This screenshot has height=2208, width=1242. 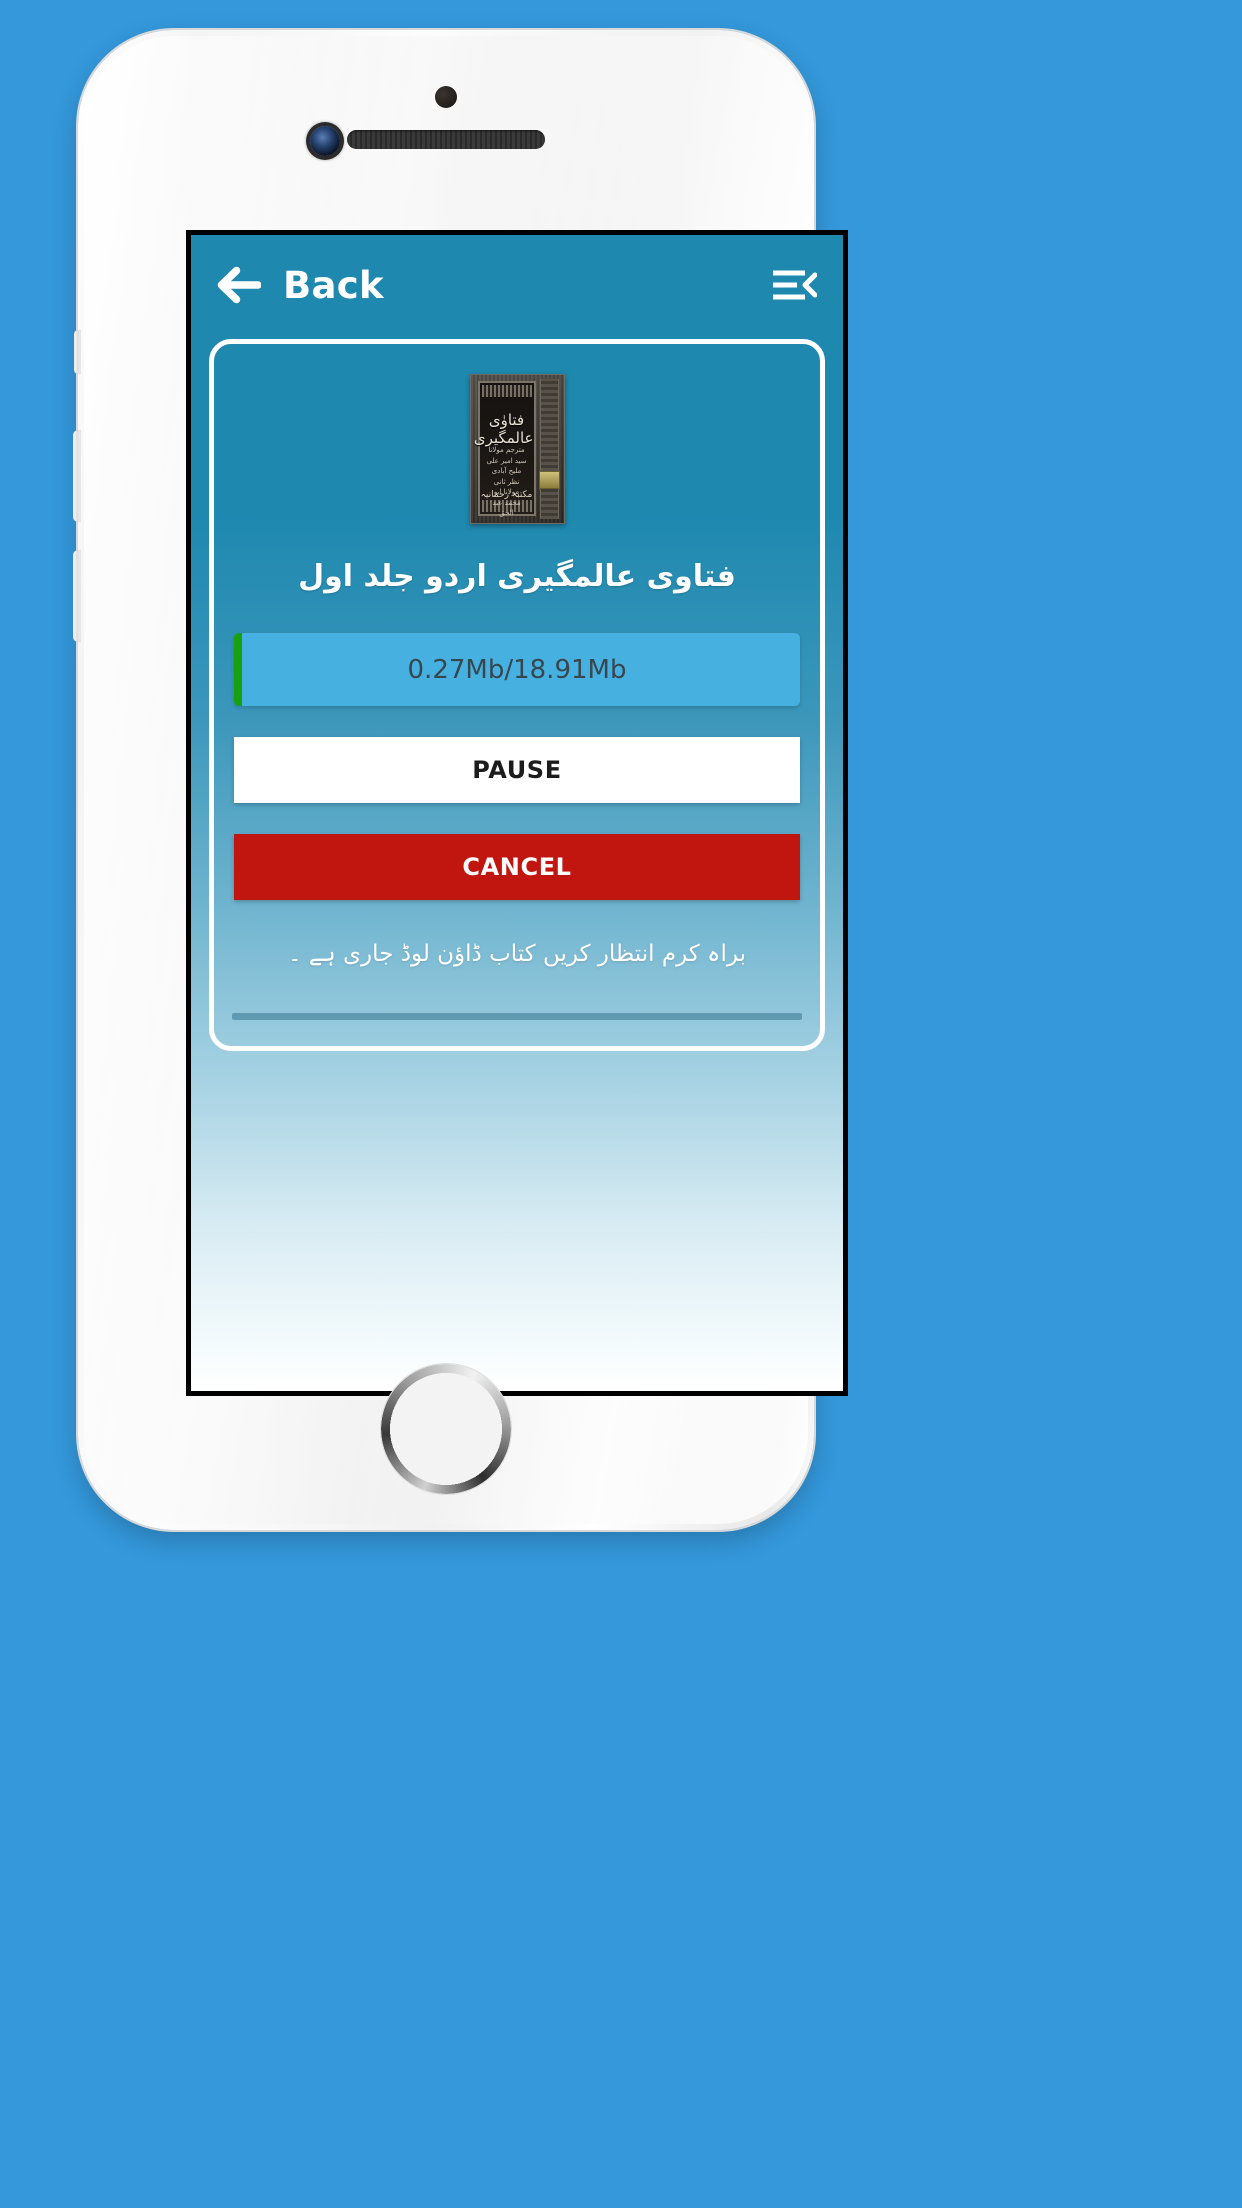 I want to click on pause-button: PAUSE, so click(x=517, y=770).